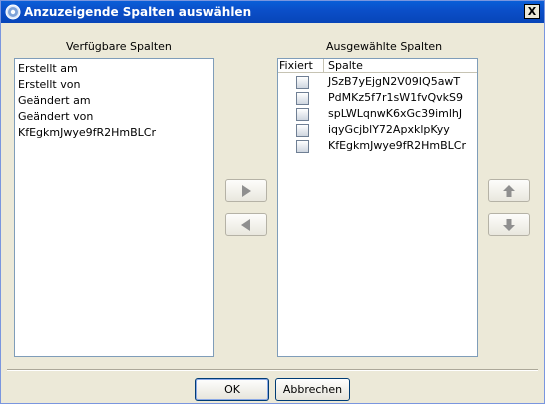 This screenshot has width=545, height=404. What do you see at coordinates (395, 97) in the screenshot?
I see `column-name-cell: PdMKz5f7r1sW1fvQvkS9` at bounding box center [395, 97].